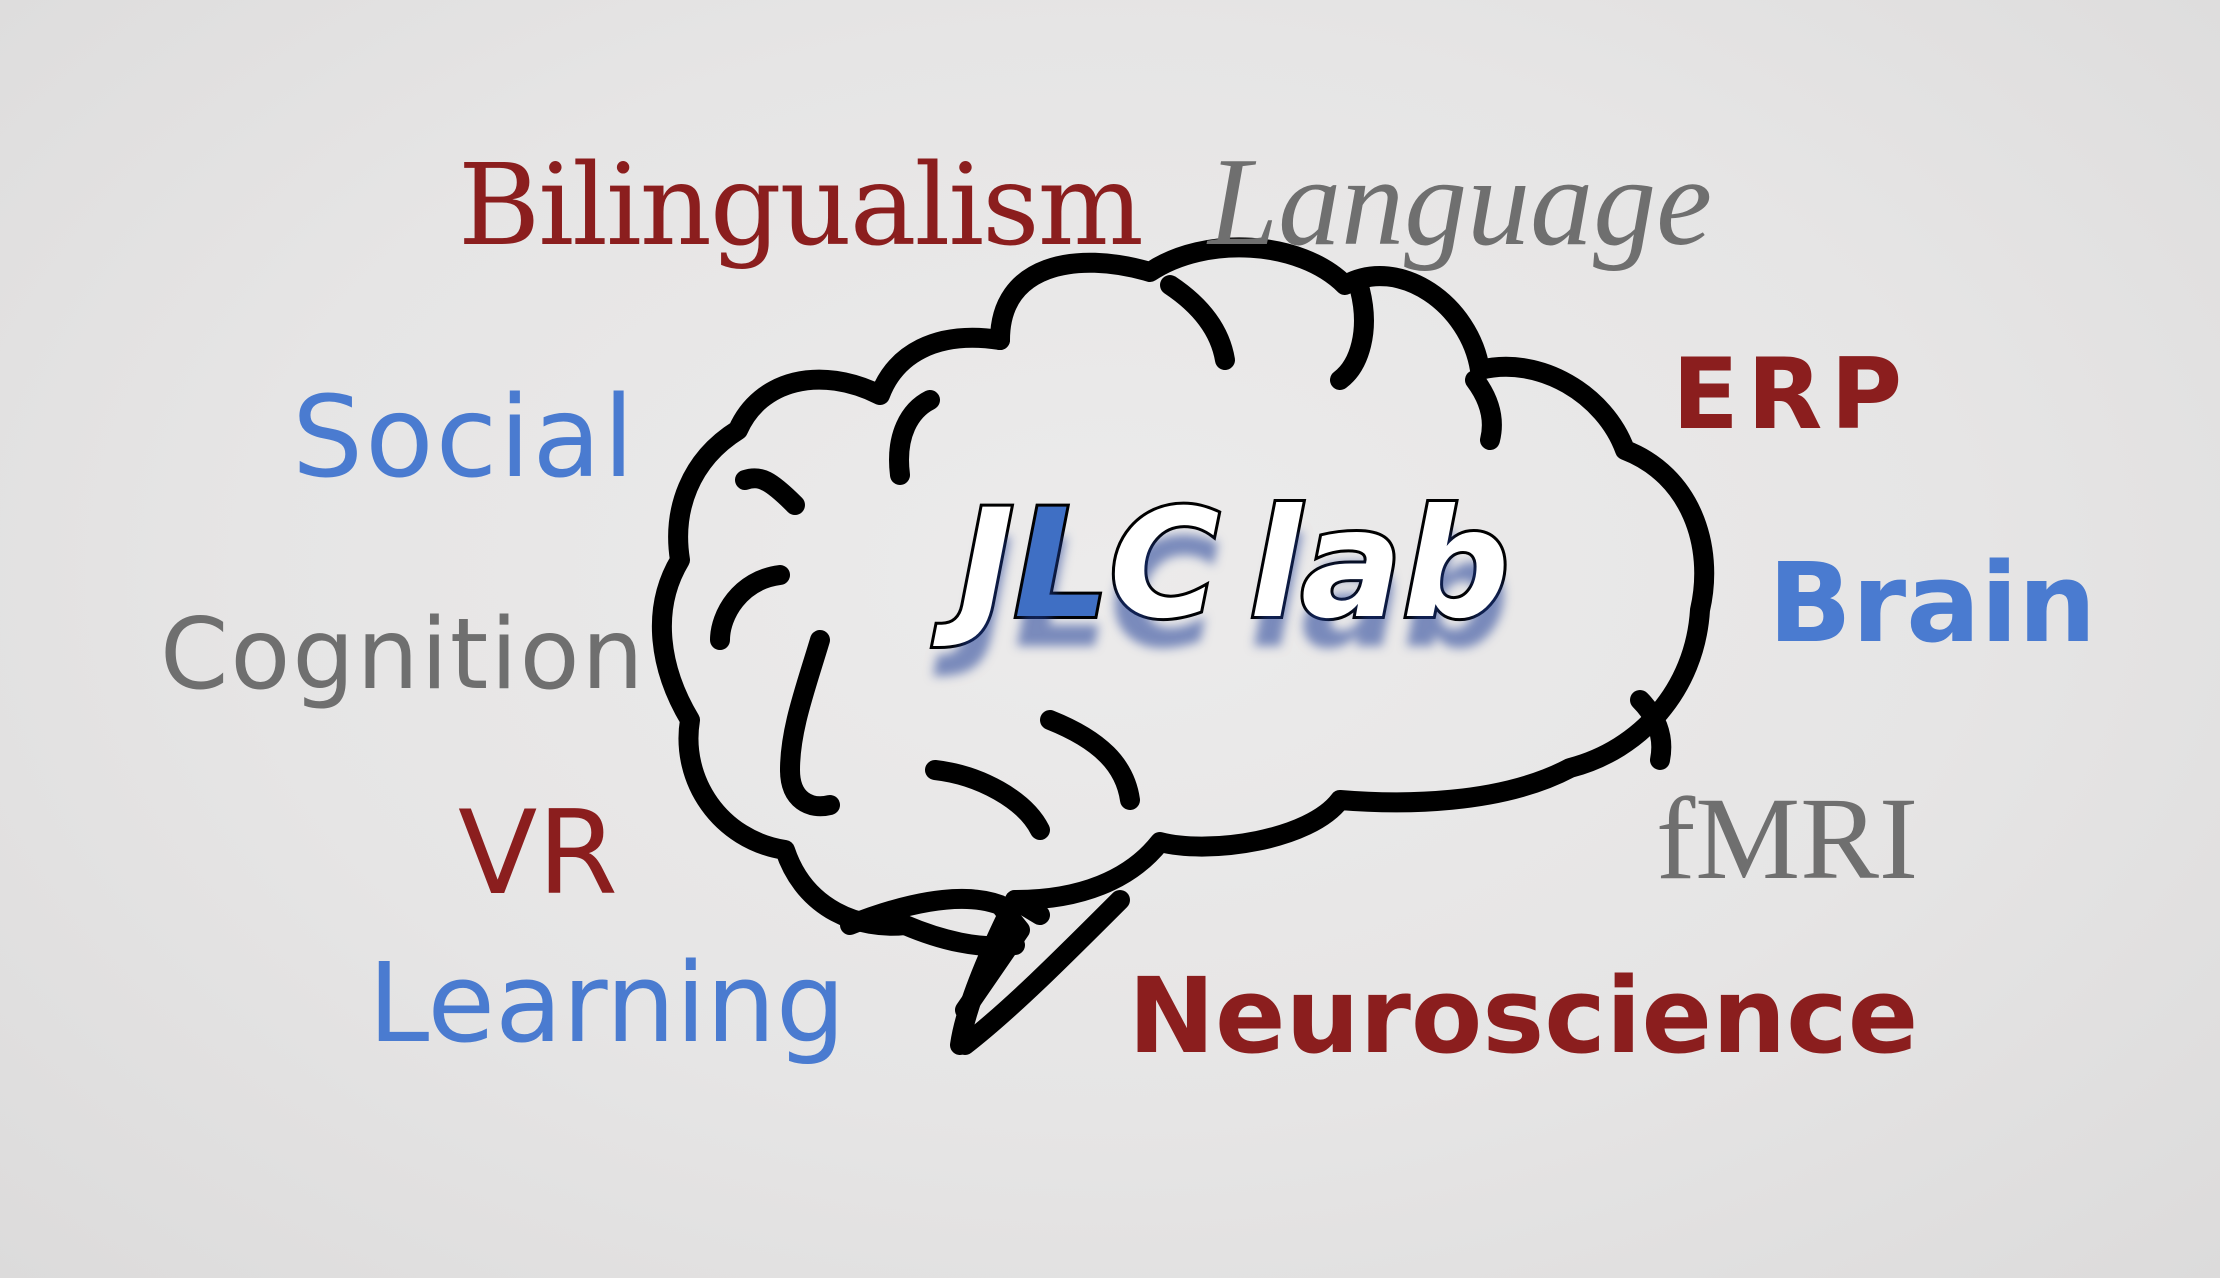  Describe the element at coordinates (1932, 603) in the screenshot. I see `keyword-brain: Brain` at that location.